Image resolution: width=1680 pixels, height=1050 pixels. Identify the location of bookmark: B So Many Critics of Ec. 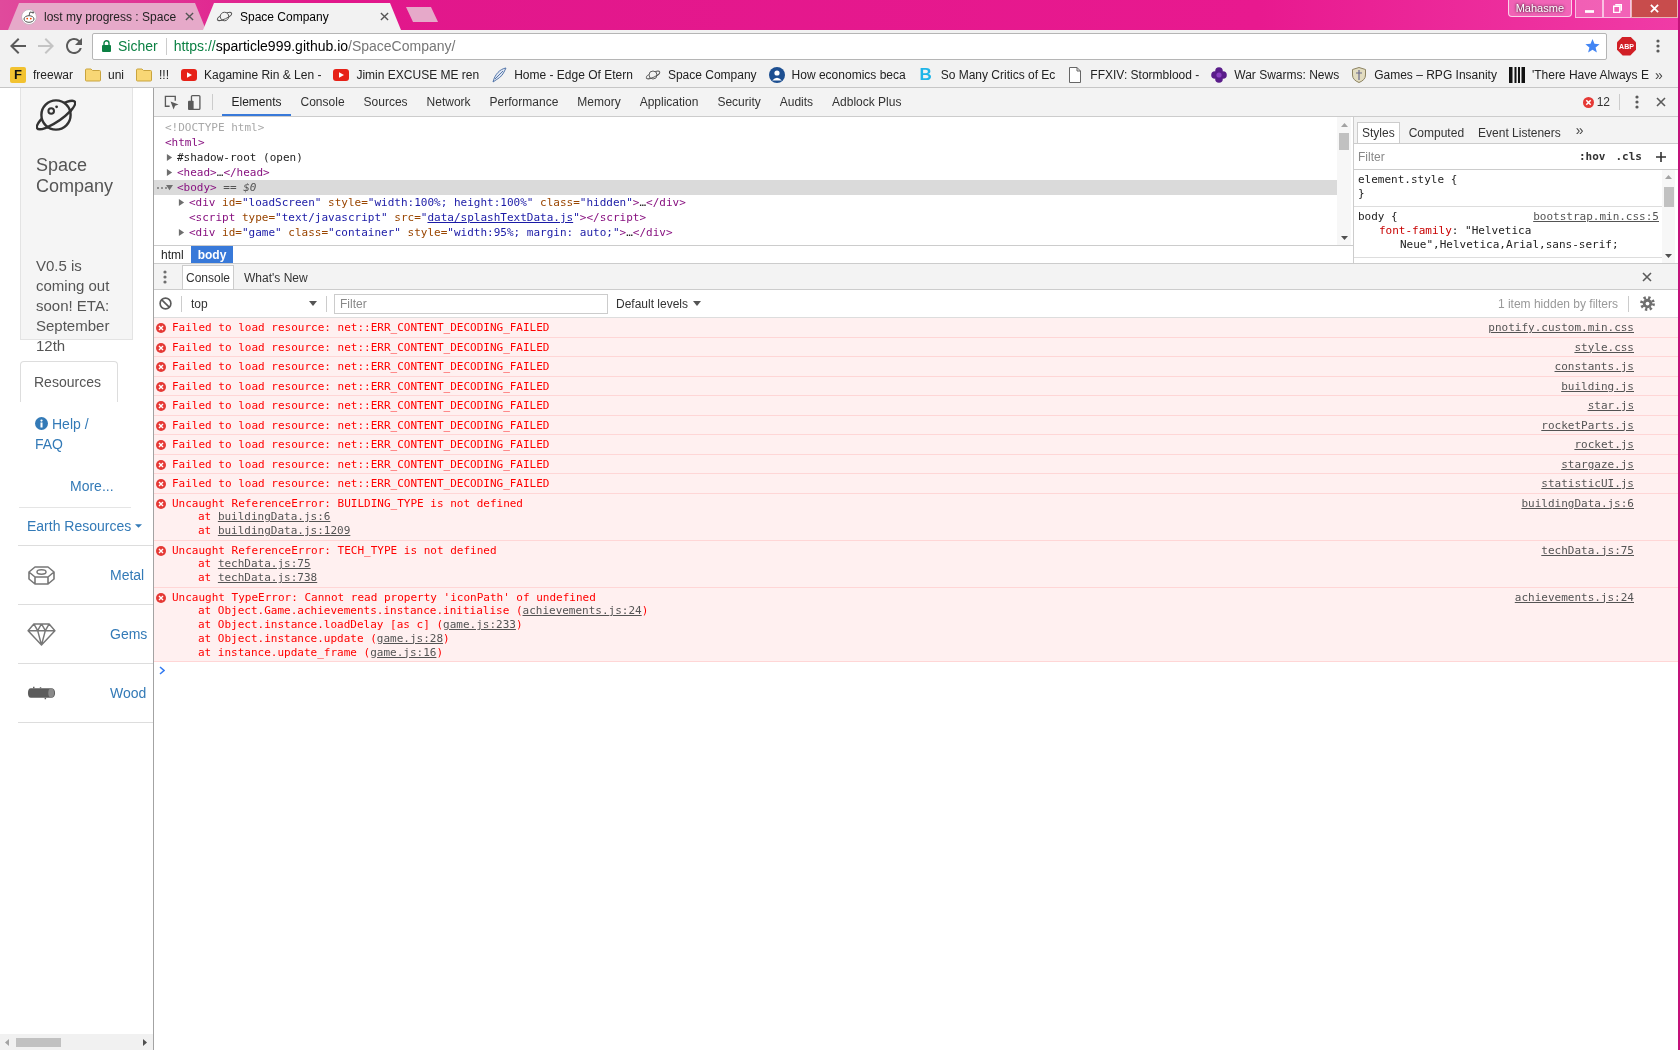
(986, 74).